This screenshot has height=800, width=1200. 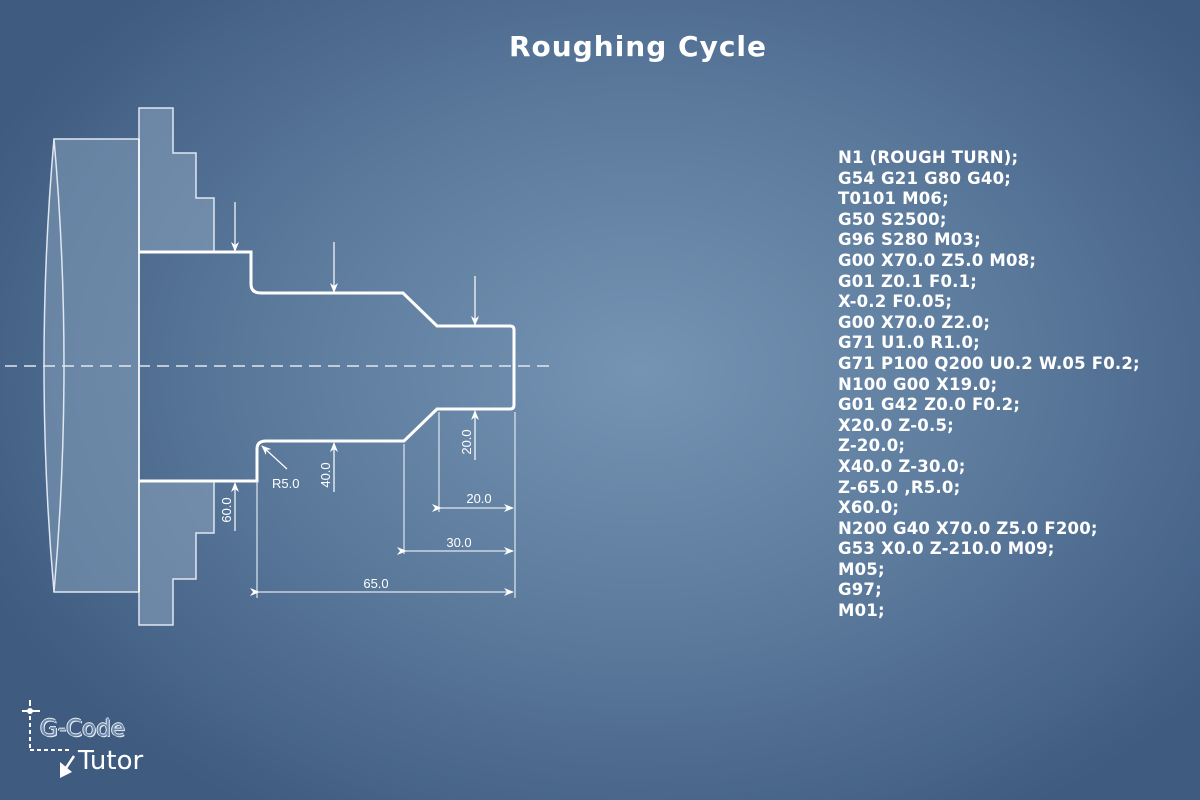 What do you see at coordinates (478, 498) in the screenshot?
I see `dim-label-len20: 20.0` at bounding box center [478, 498].